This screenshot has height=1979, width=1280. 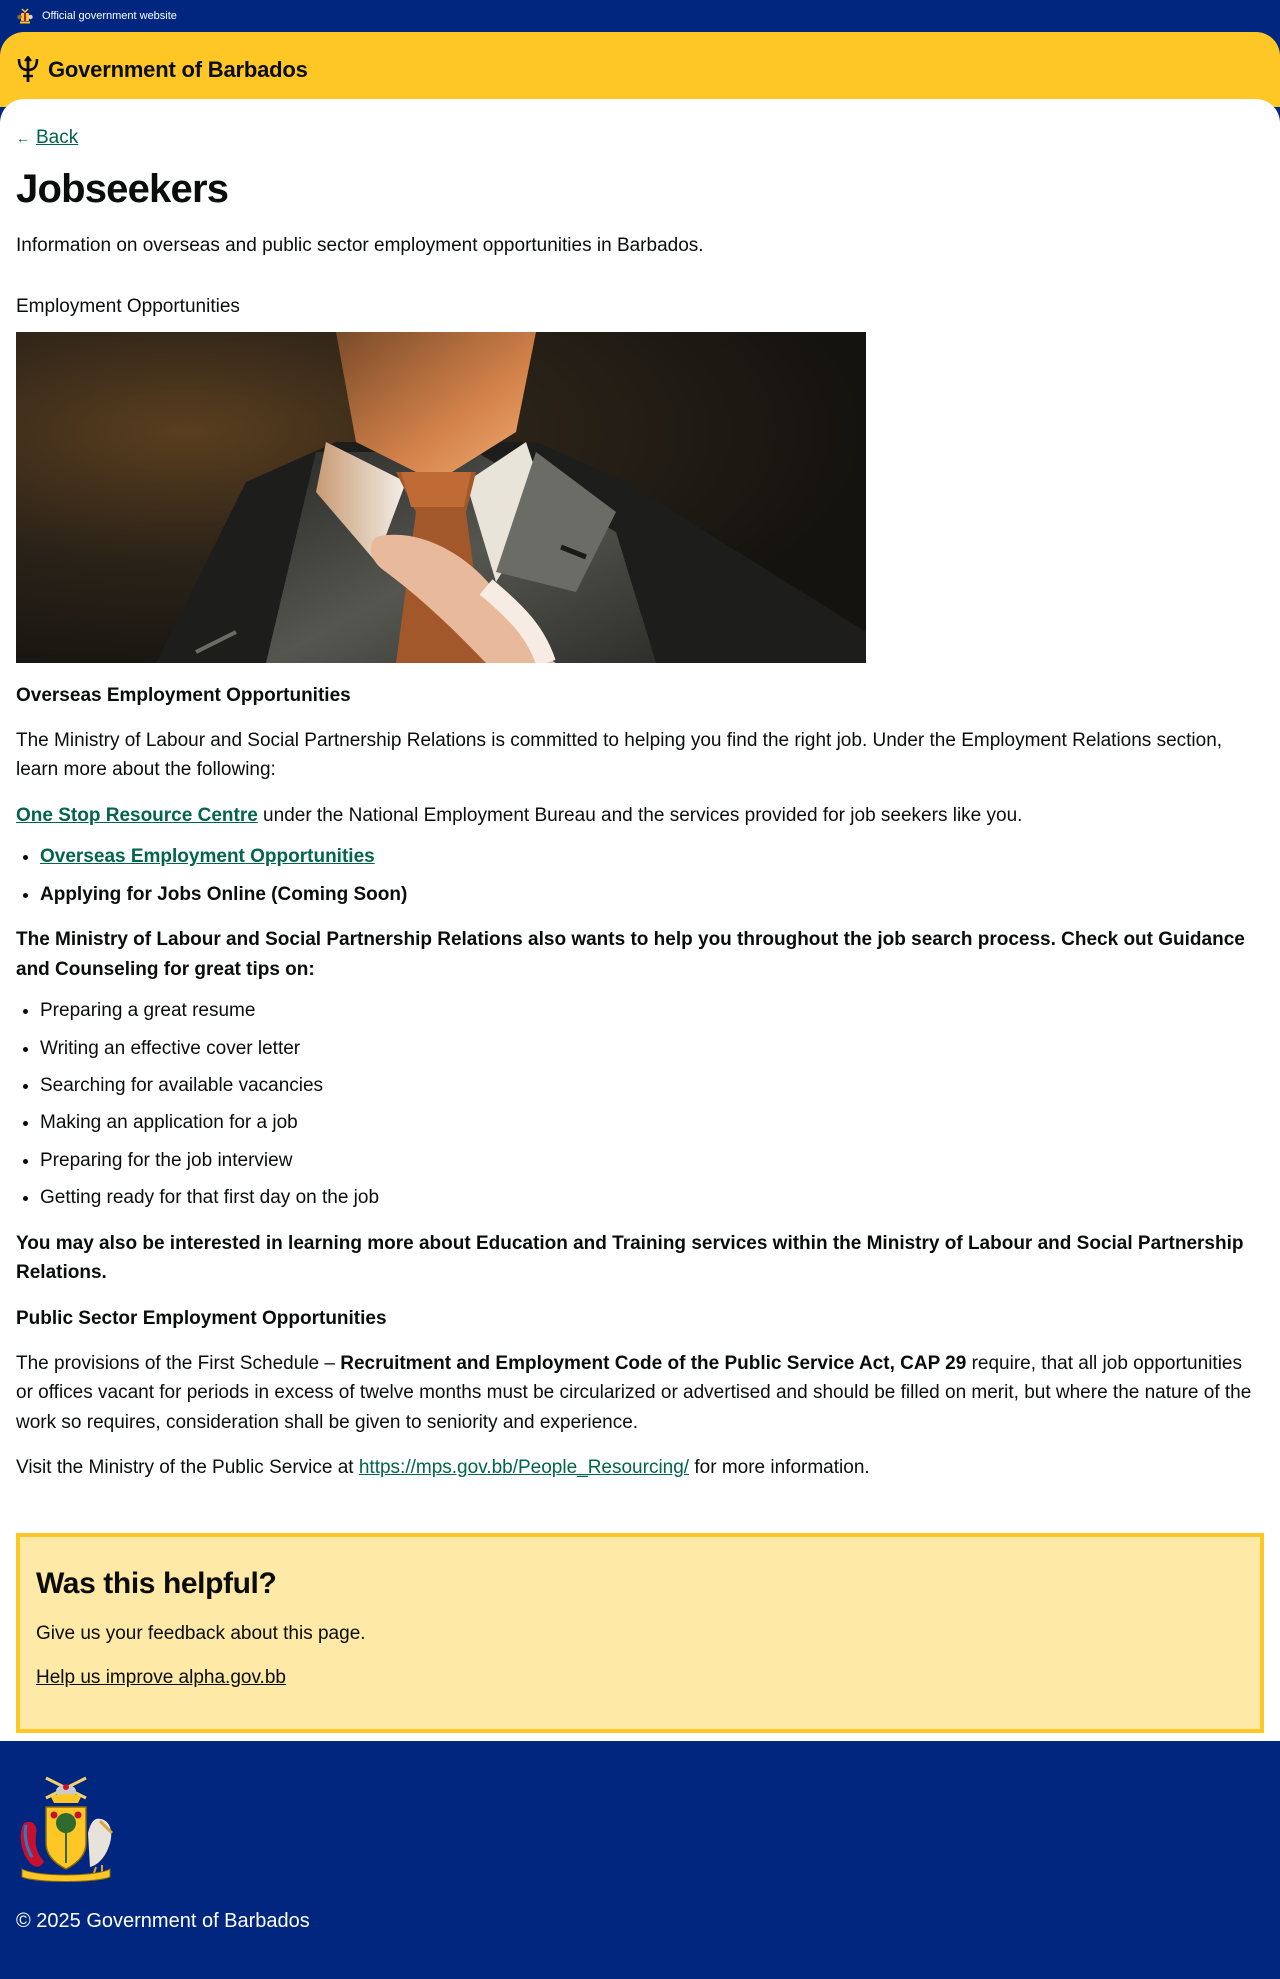 What do you see at coordinates (201, 1318) in the screenshot?
I see `public-sector-heading: Public Sector Employment Opportunities` at bounding box center [201, 1318].